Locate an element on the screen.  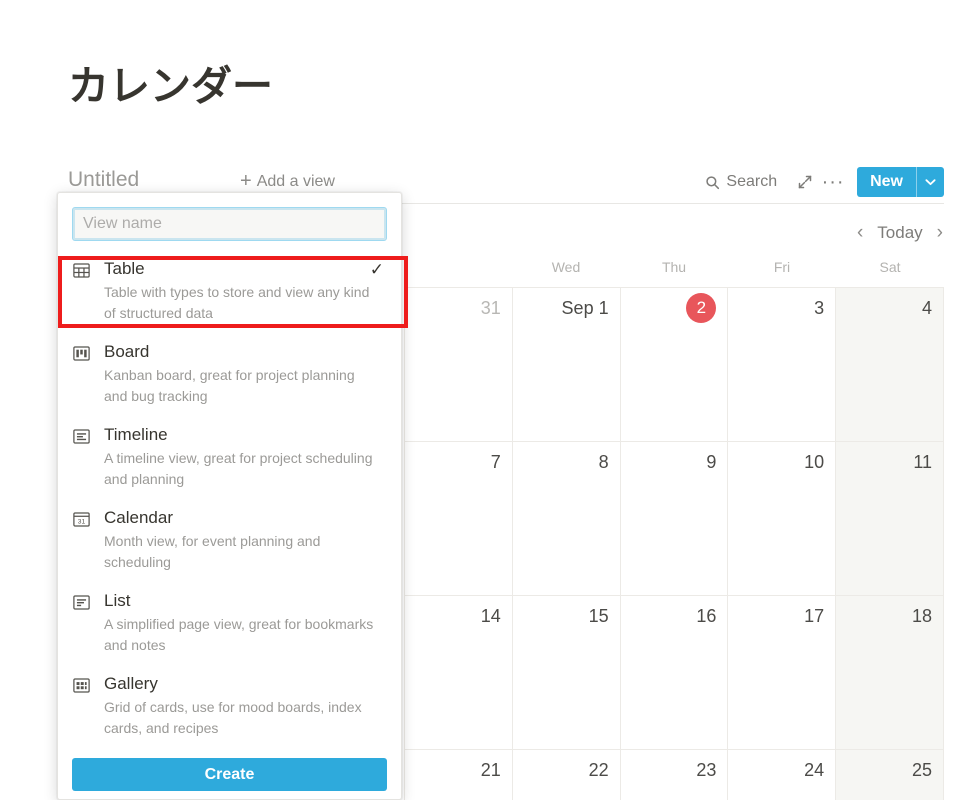
calendar-week-row: 21 22 23 24 25 is located at coordinates (674, 775).